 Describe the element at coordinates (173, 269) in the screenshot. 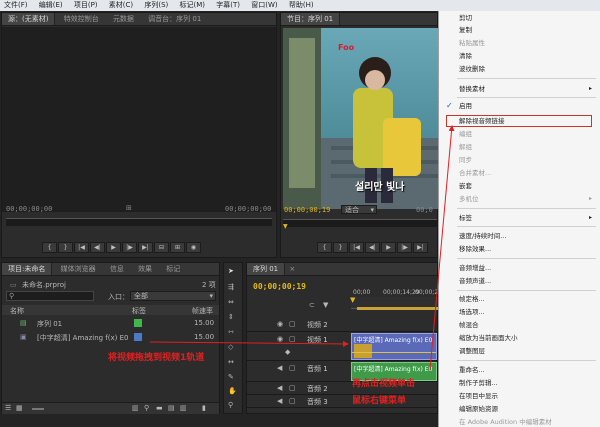

I see `tab-markers: 标记` at that location.